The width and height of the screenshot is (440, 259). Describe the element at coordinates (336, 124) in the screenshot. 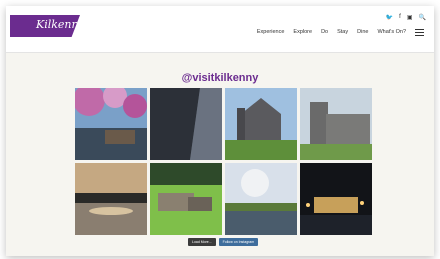

I see `castle-photo` at that location.